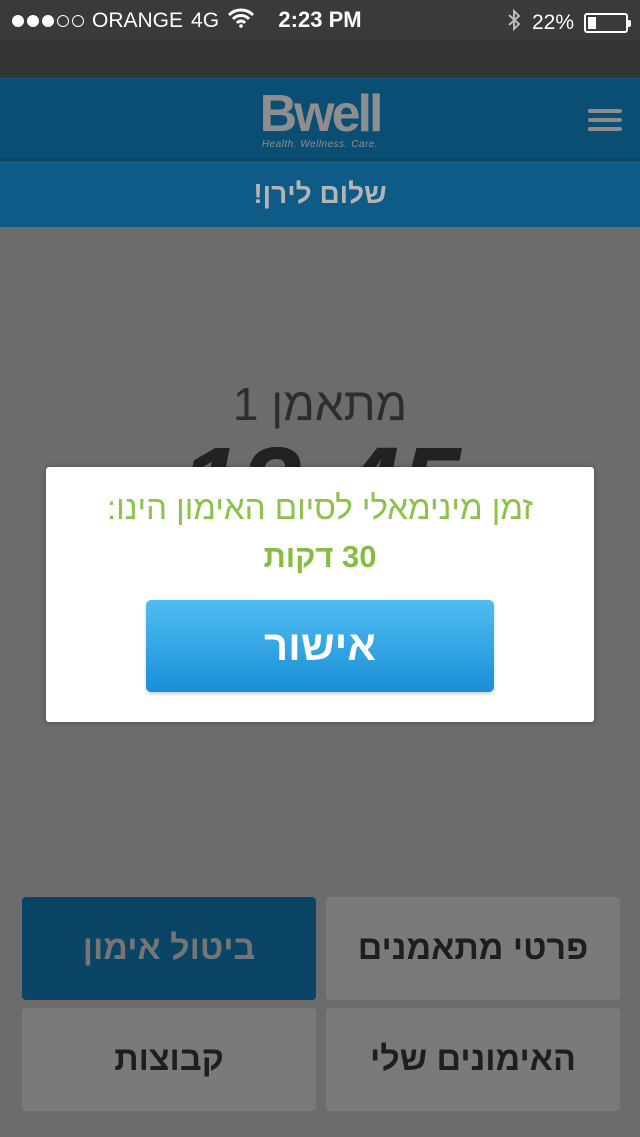  What do you see at coordinates (320, 507) in the screenshot?
I see `dialog-message: זמן מינימאלי לסיום האימון הינו:` at bounding box center [320, 507].